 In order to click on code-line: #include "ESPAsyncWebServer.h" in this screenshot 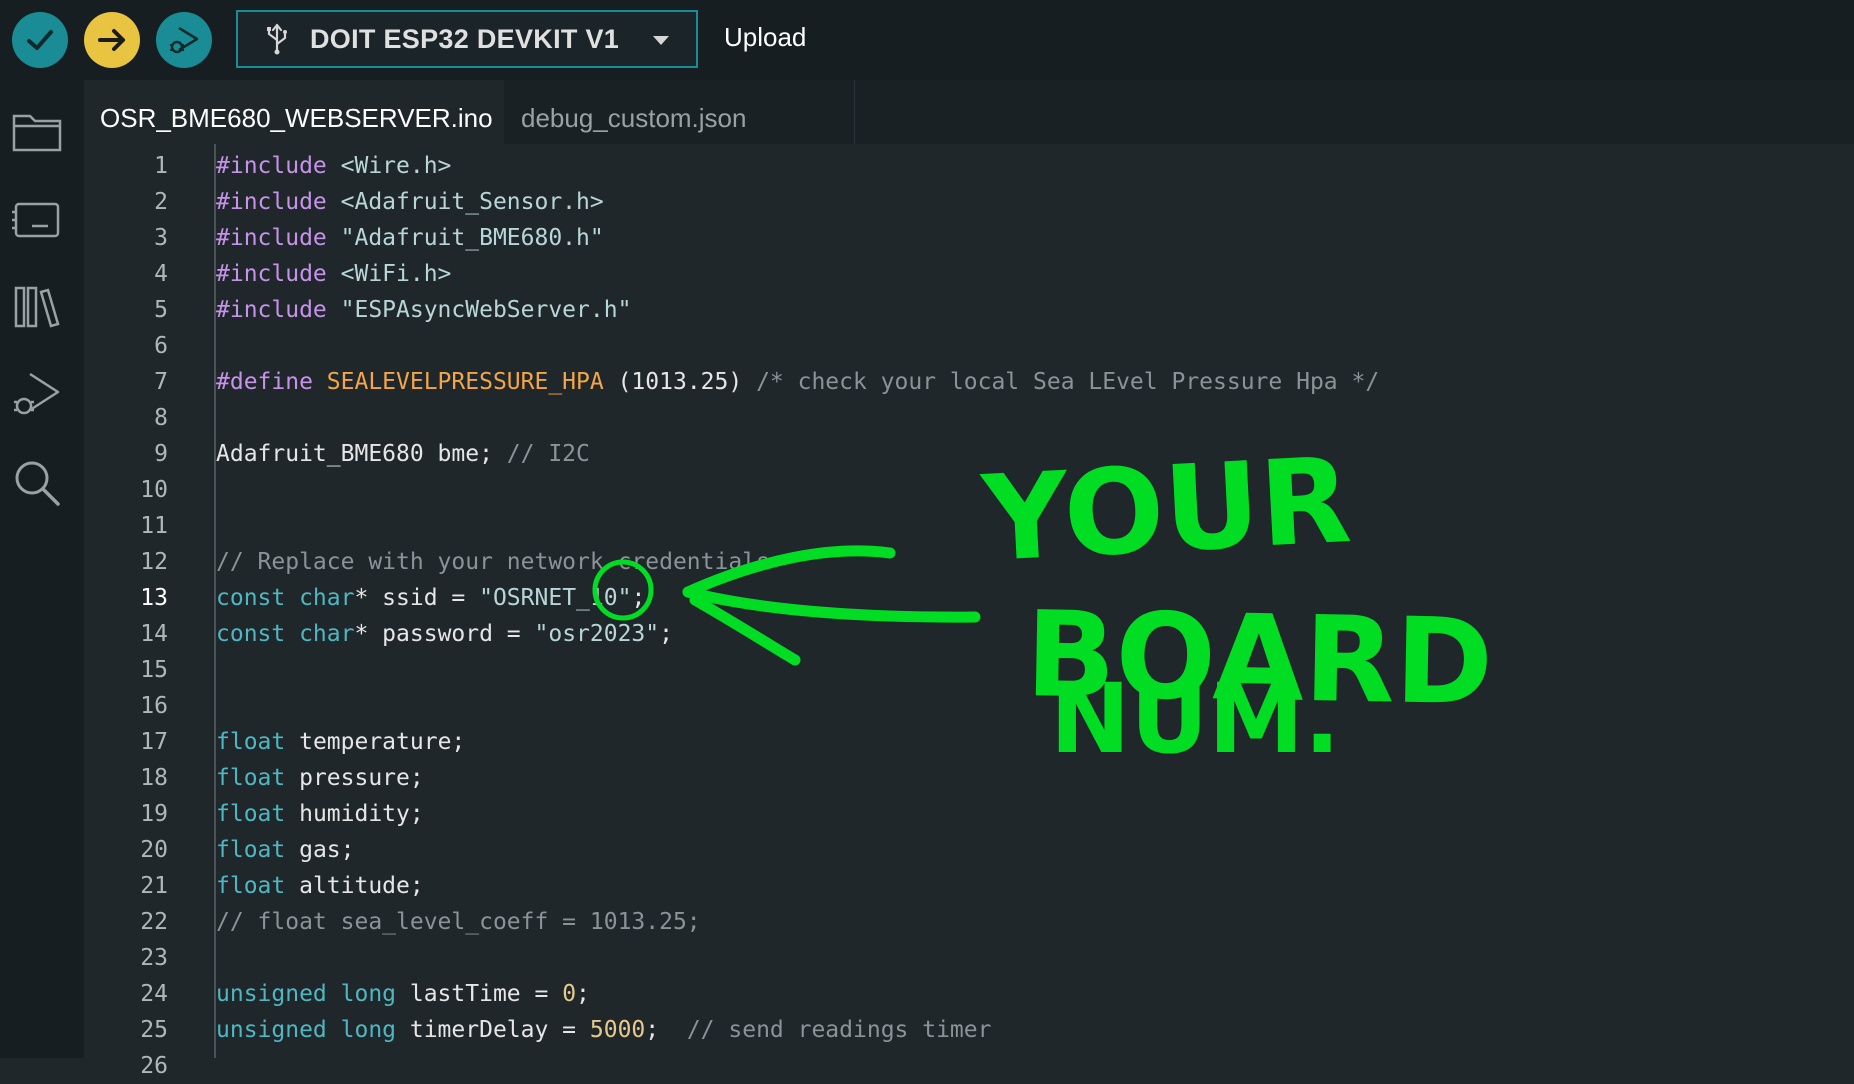, I will do `click(423, 310)`.